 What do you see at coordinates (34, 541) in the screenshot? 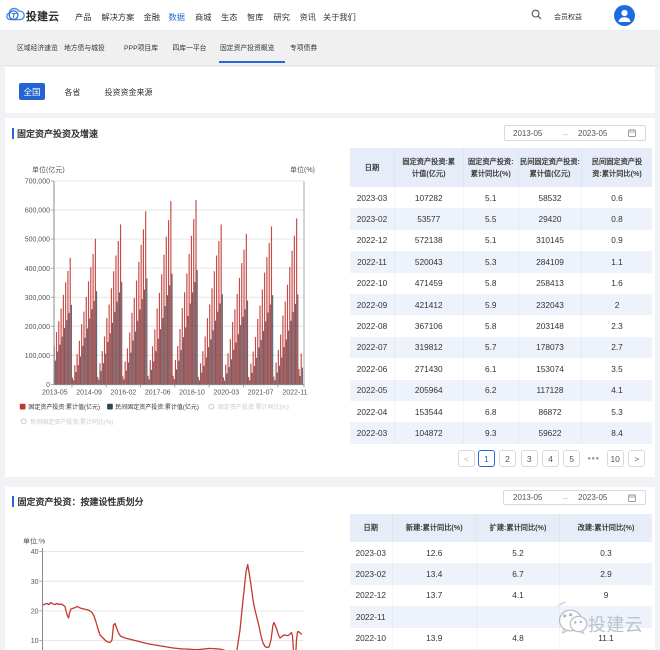
I see `svg-text: 单位:%` at bounding box center [34, 541].